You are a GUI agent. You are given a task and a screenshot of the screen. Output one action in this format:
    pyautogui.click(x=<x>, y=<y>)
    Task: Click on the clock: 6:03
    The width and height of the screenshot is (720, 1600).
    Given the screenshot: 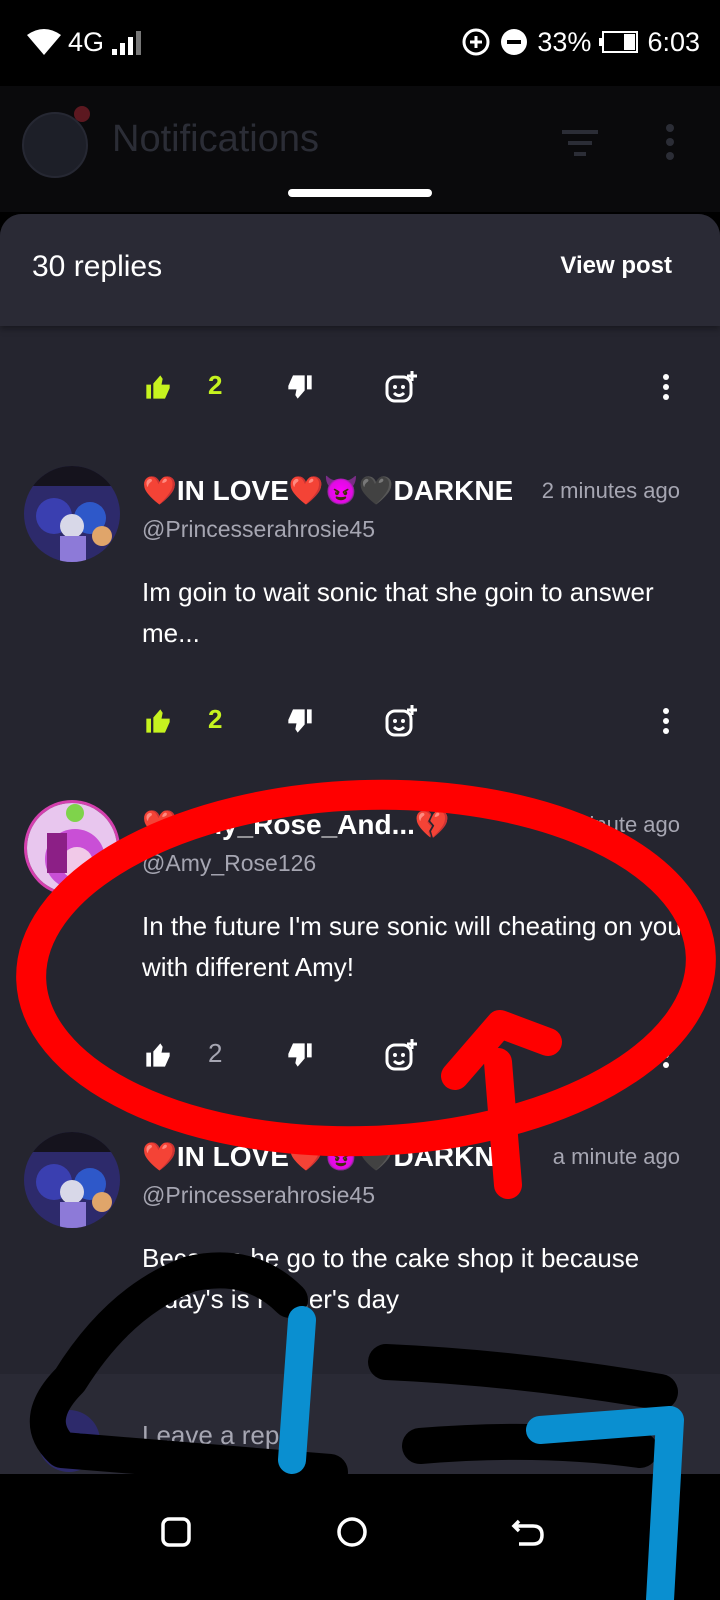 What is the action you would take?
    pyautogui.click(x=673, y=42)
    